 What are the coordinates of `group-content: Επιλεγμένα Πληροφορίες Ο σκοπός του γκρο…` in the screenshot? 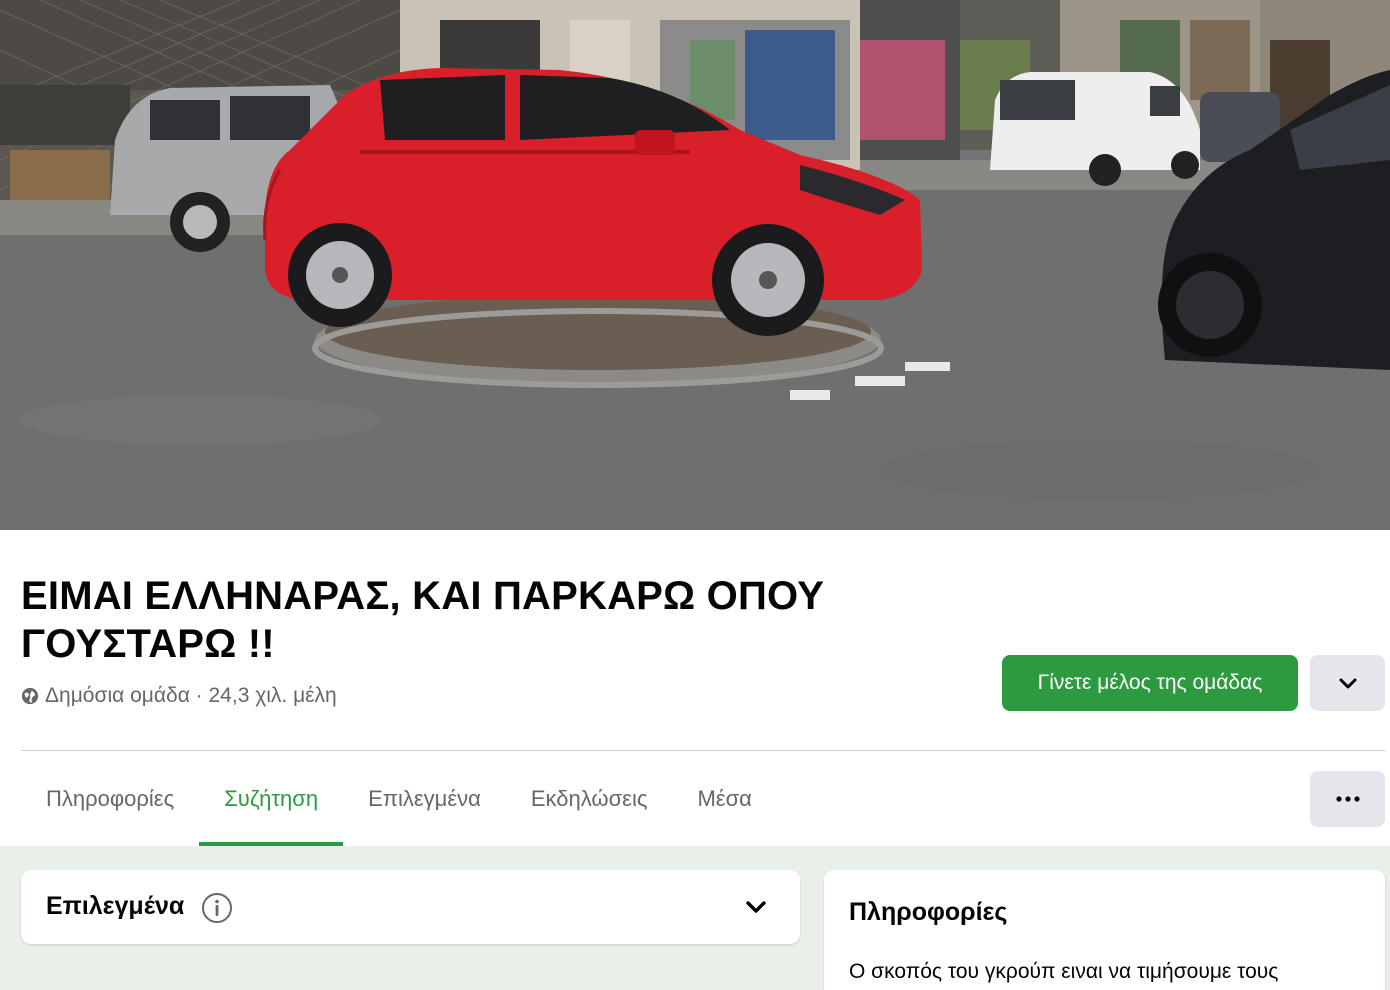 It's located at (695, 918).